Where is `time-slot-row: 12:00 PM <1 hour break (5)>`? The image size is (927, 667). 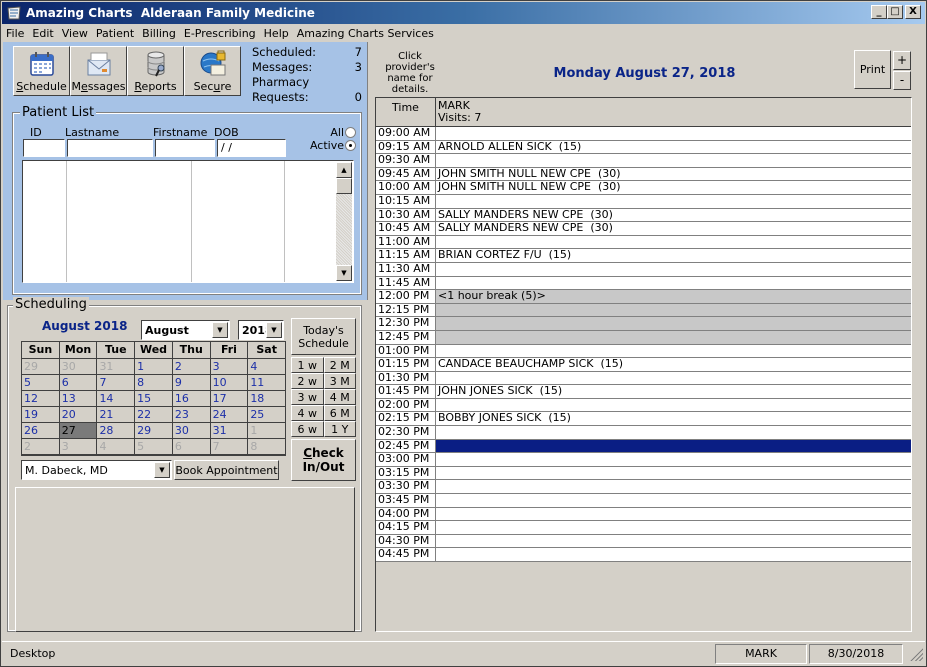 time-slot-row: 12:00 PM <1 hour break (5)> is located at coordinates (643, 297).